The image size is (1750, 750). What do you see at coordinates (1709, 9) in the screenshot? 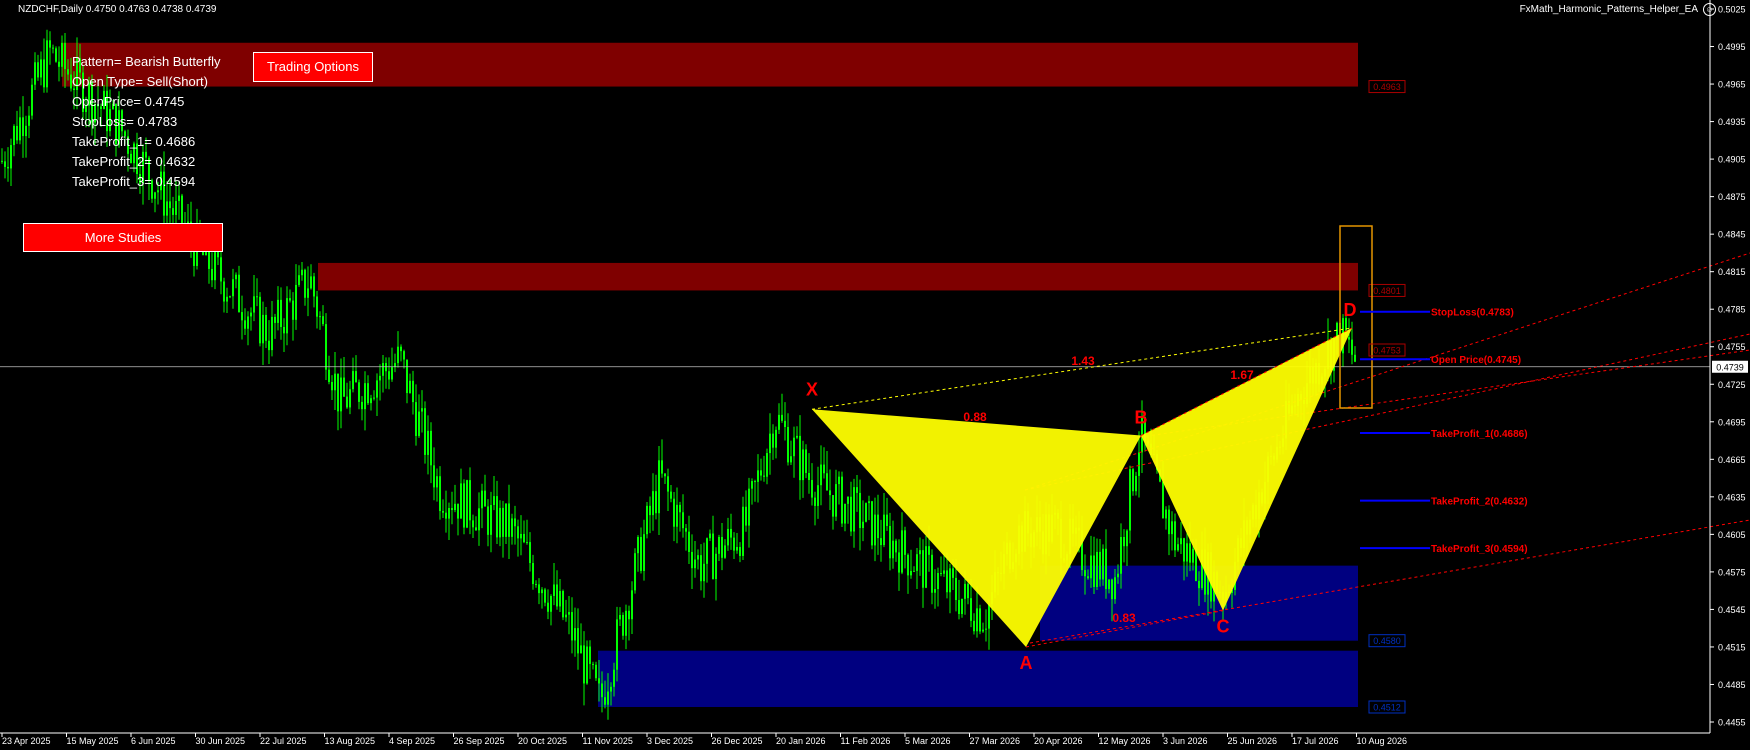
I see `smiley-icon: ☺` at bounding box center [1709, 9].